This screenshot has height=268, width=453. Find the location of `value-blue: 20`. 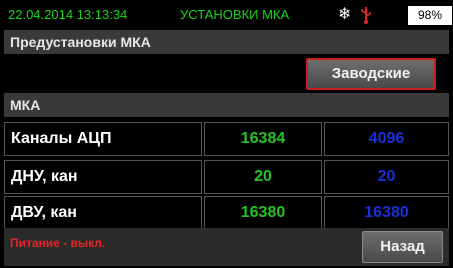

value-blue: 20 is located at coordinates (386, 177).